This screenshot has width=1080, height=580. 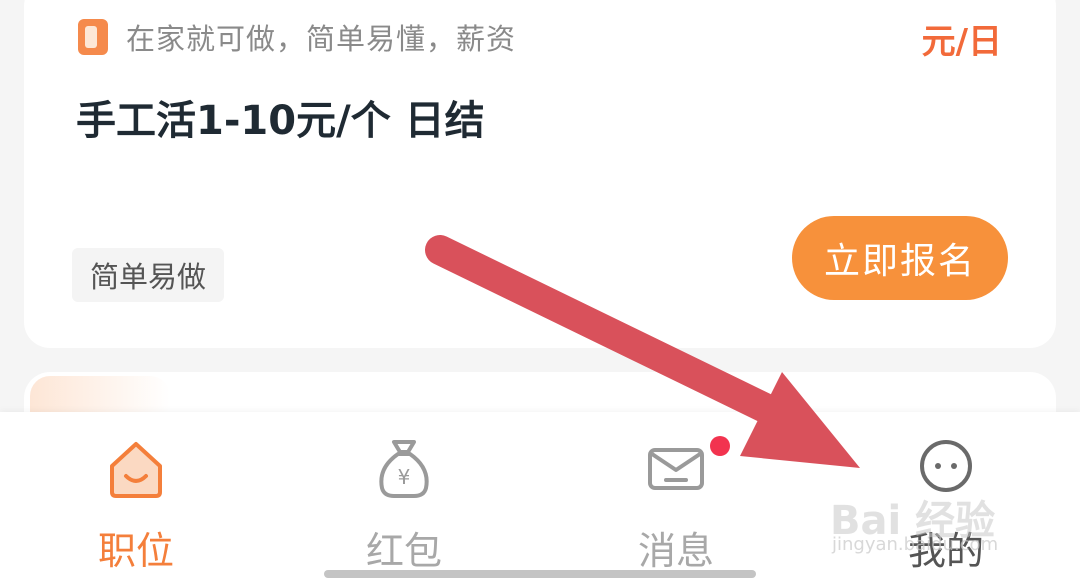 I want to click on message-badge, so click(x=720, y=446).